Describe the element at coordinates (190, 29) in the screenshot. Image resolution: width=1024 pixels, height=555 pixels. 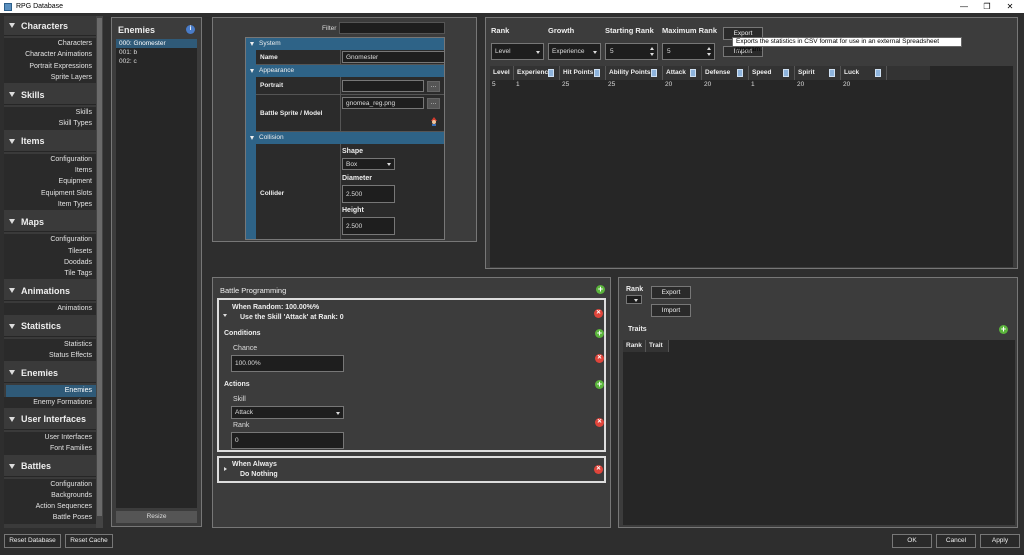
I see `info-icon: i` at that location.